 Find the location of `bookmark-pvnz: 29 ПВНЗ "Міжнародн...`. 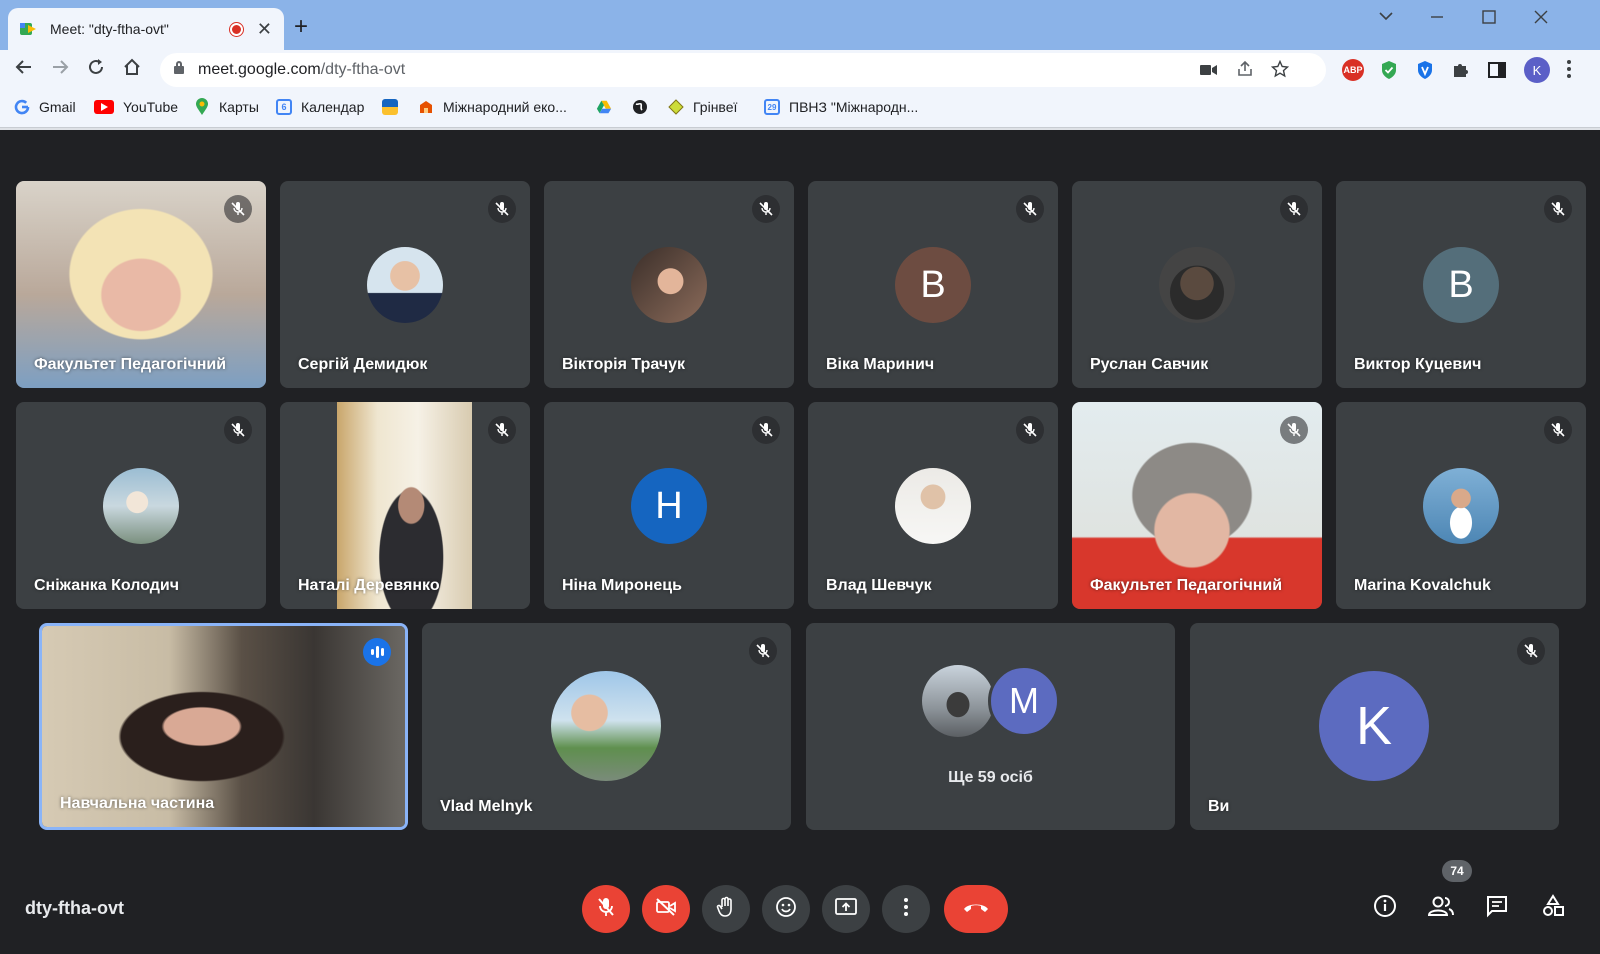

bookmark-pvnz: 29 ПВНЗ "Міжнародн... is located at coordinates (841, 107).